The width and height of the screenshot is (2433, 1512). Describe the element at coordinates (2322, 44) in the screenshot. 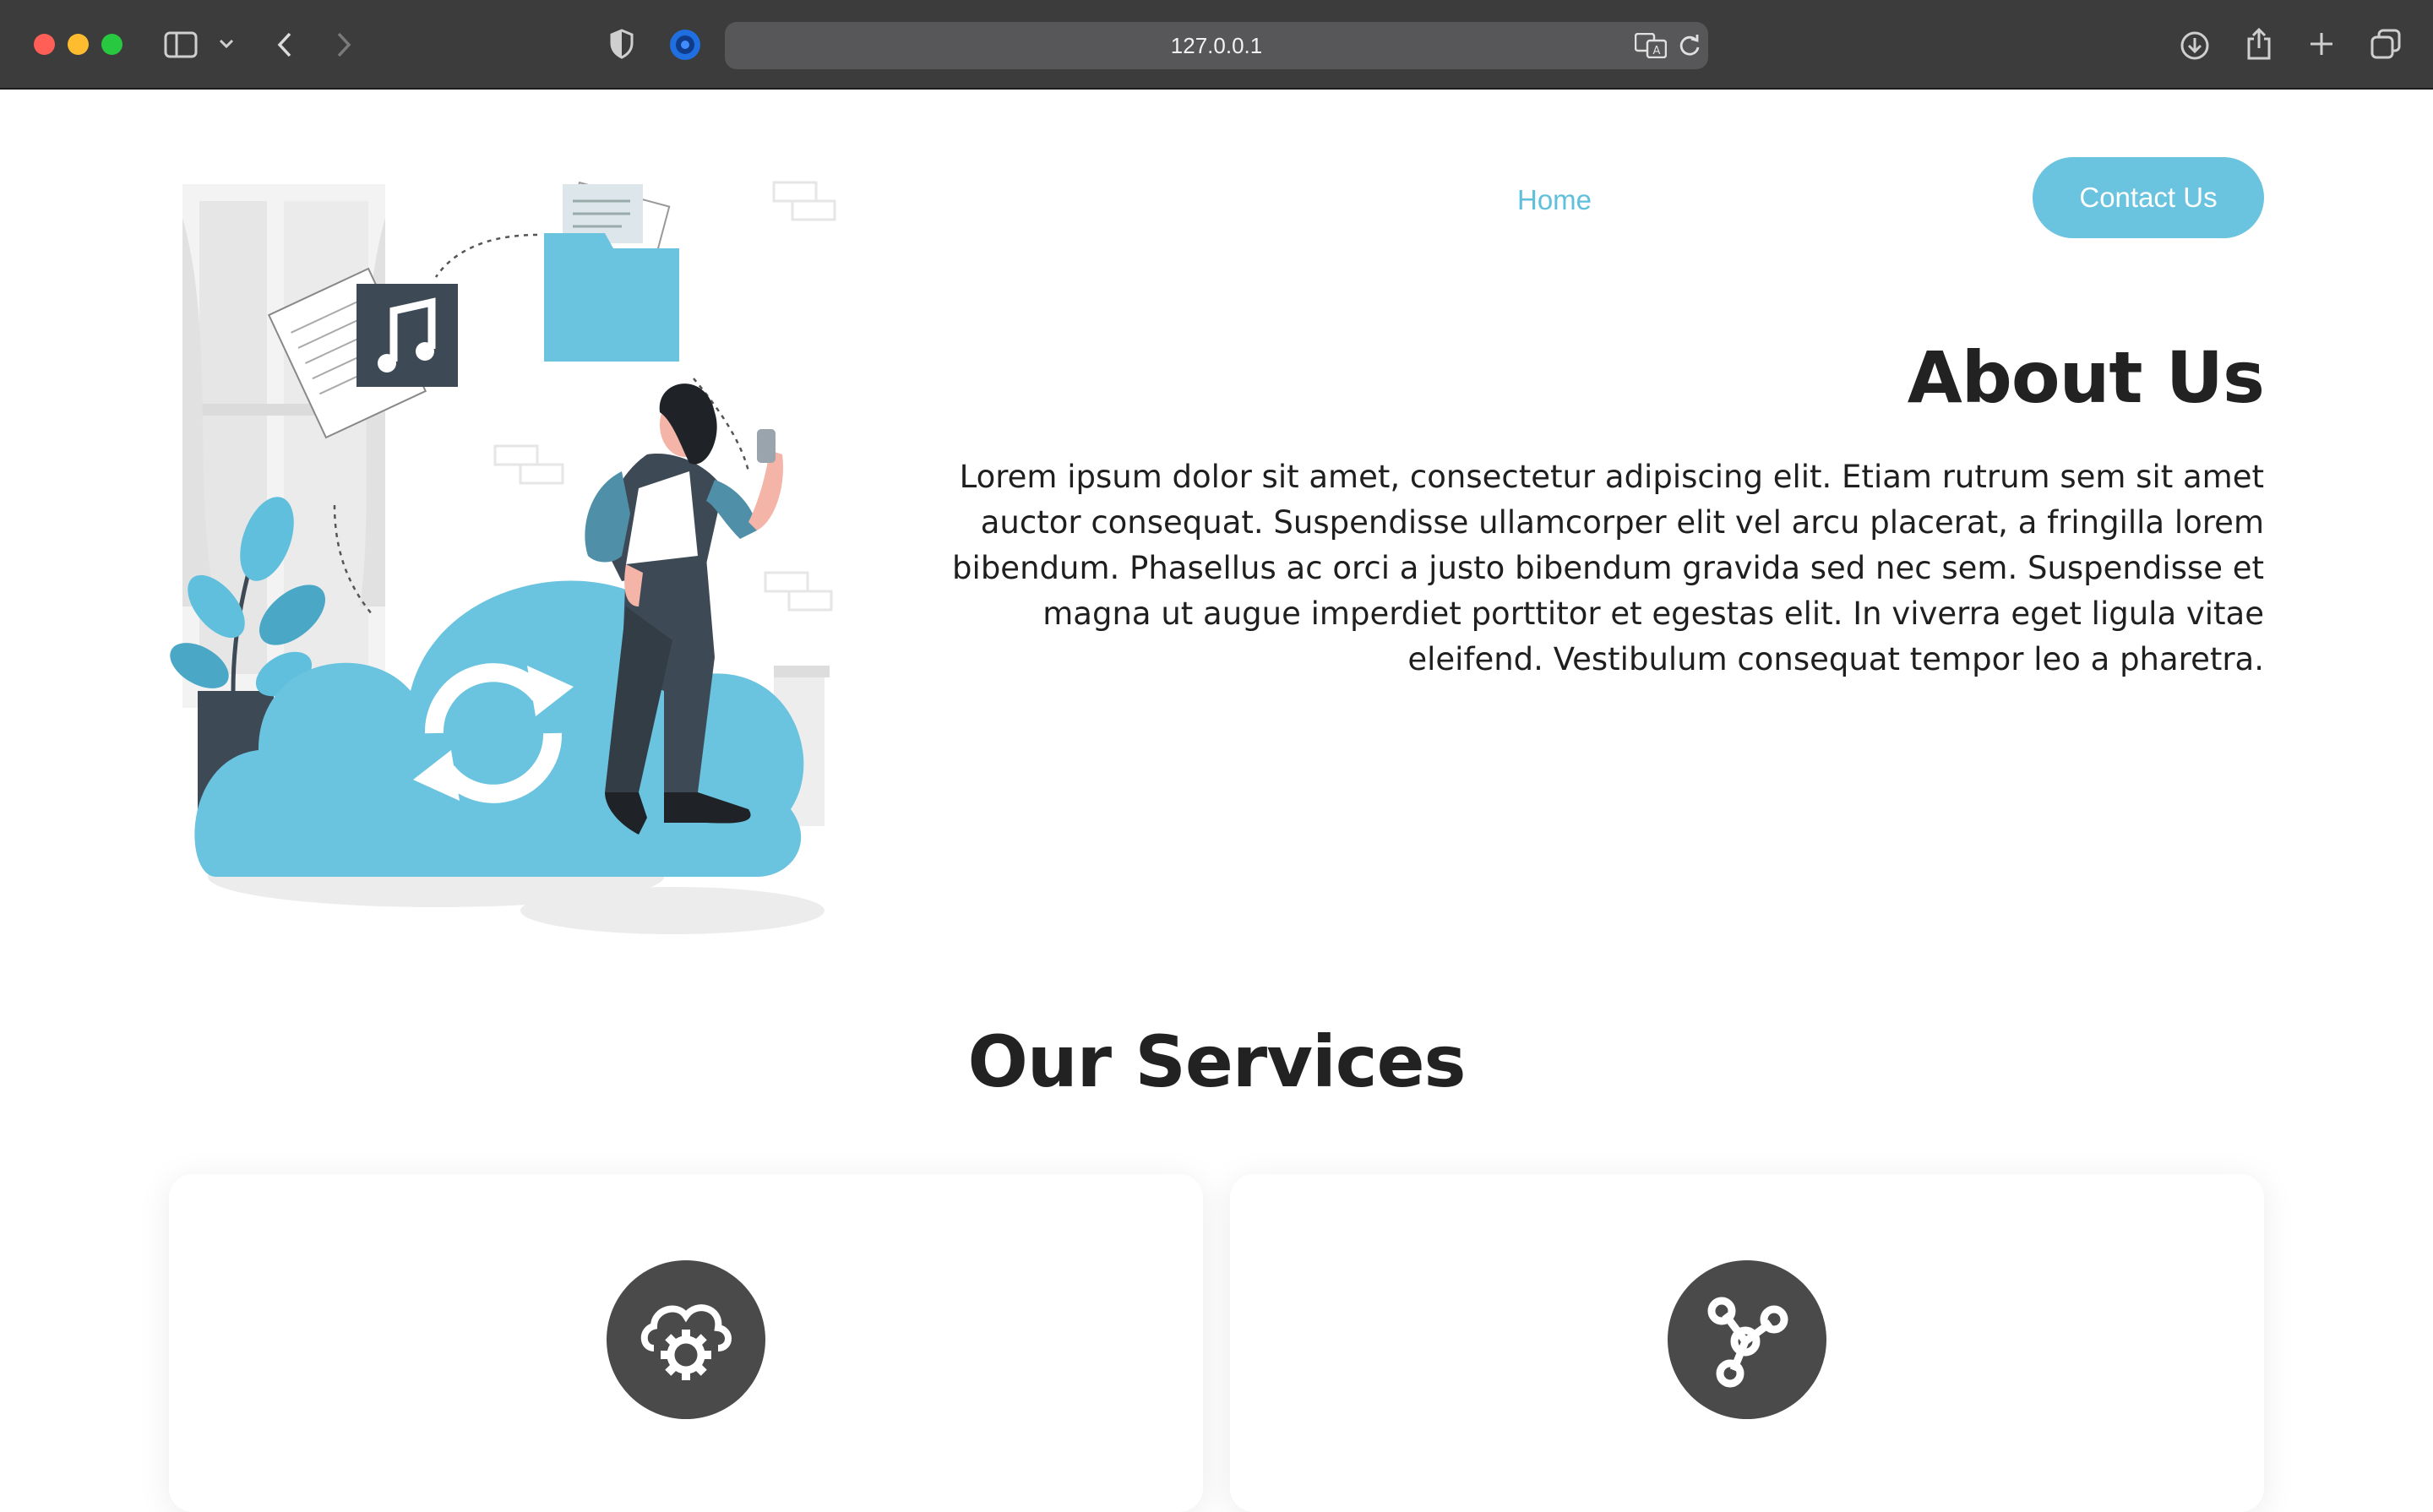

I see `plus-icon` at that location.